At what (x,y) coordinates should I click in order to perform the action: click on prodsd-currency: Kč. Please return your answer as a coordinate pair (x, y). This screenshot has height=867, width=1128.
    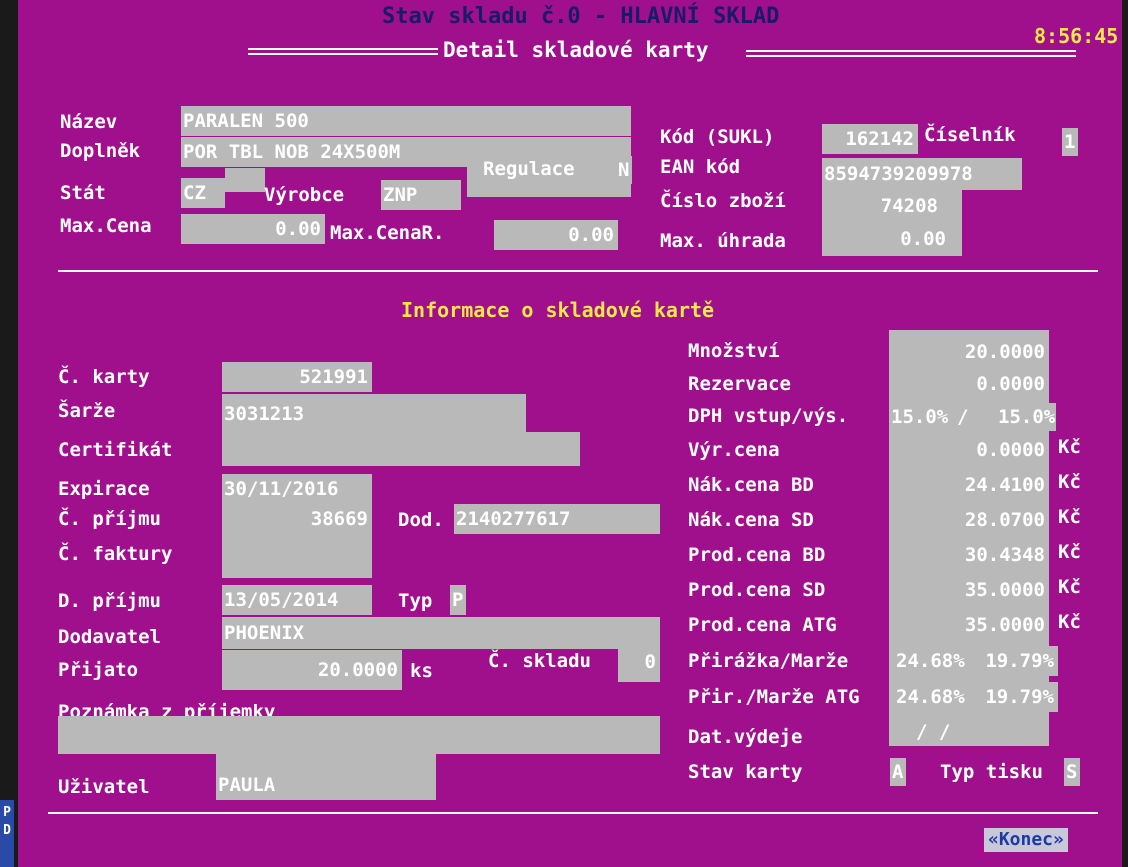
    Looking at the image, I should click on (1069, 587).